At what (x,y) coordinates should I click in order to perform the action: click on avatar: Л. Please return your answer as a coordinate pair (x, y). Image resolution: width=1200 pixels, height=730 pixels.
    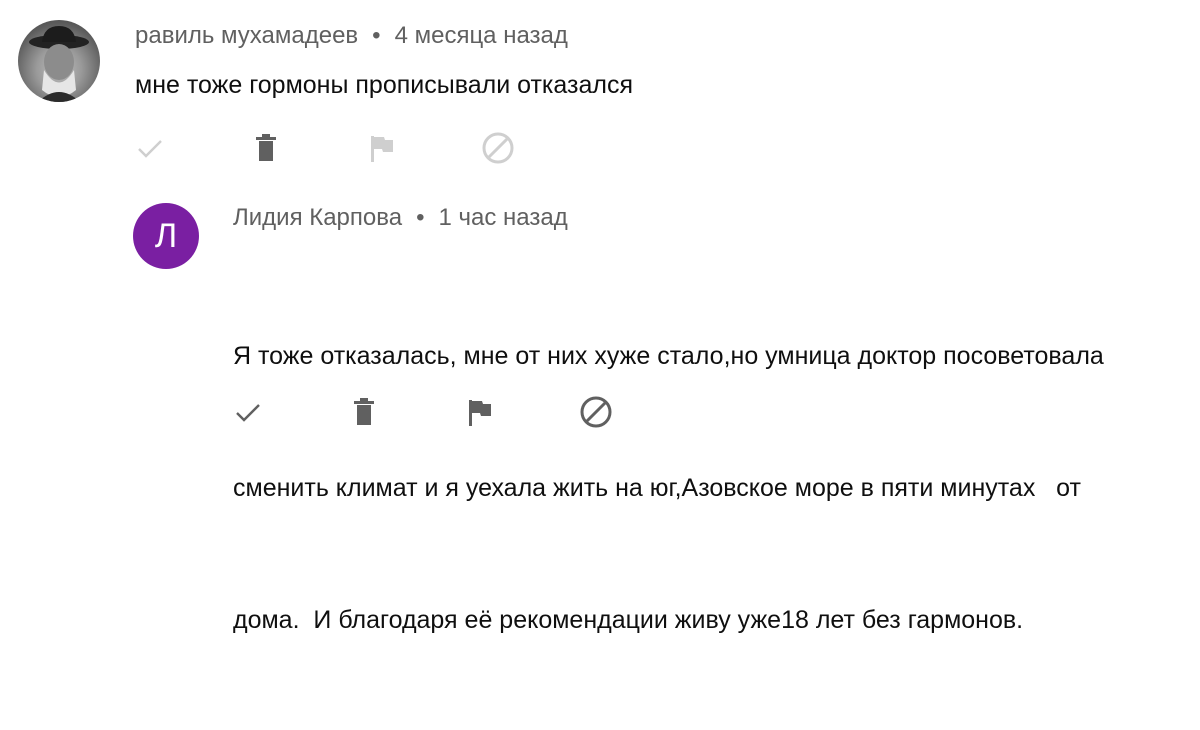
    Looking at the image, I should click on (166, 236).